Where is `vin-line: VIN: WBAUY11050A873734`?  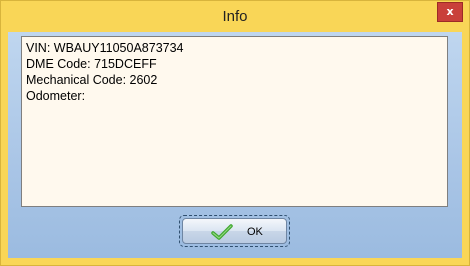
vin-line: VIN: WBAUY11050A873734 is located at coordinates (105, 48).